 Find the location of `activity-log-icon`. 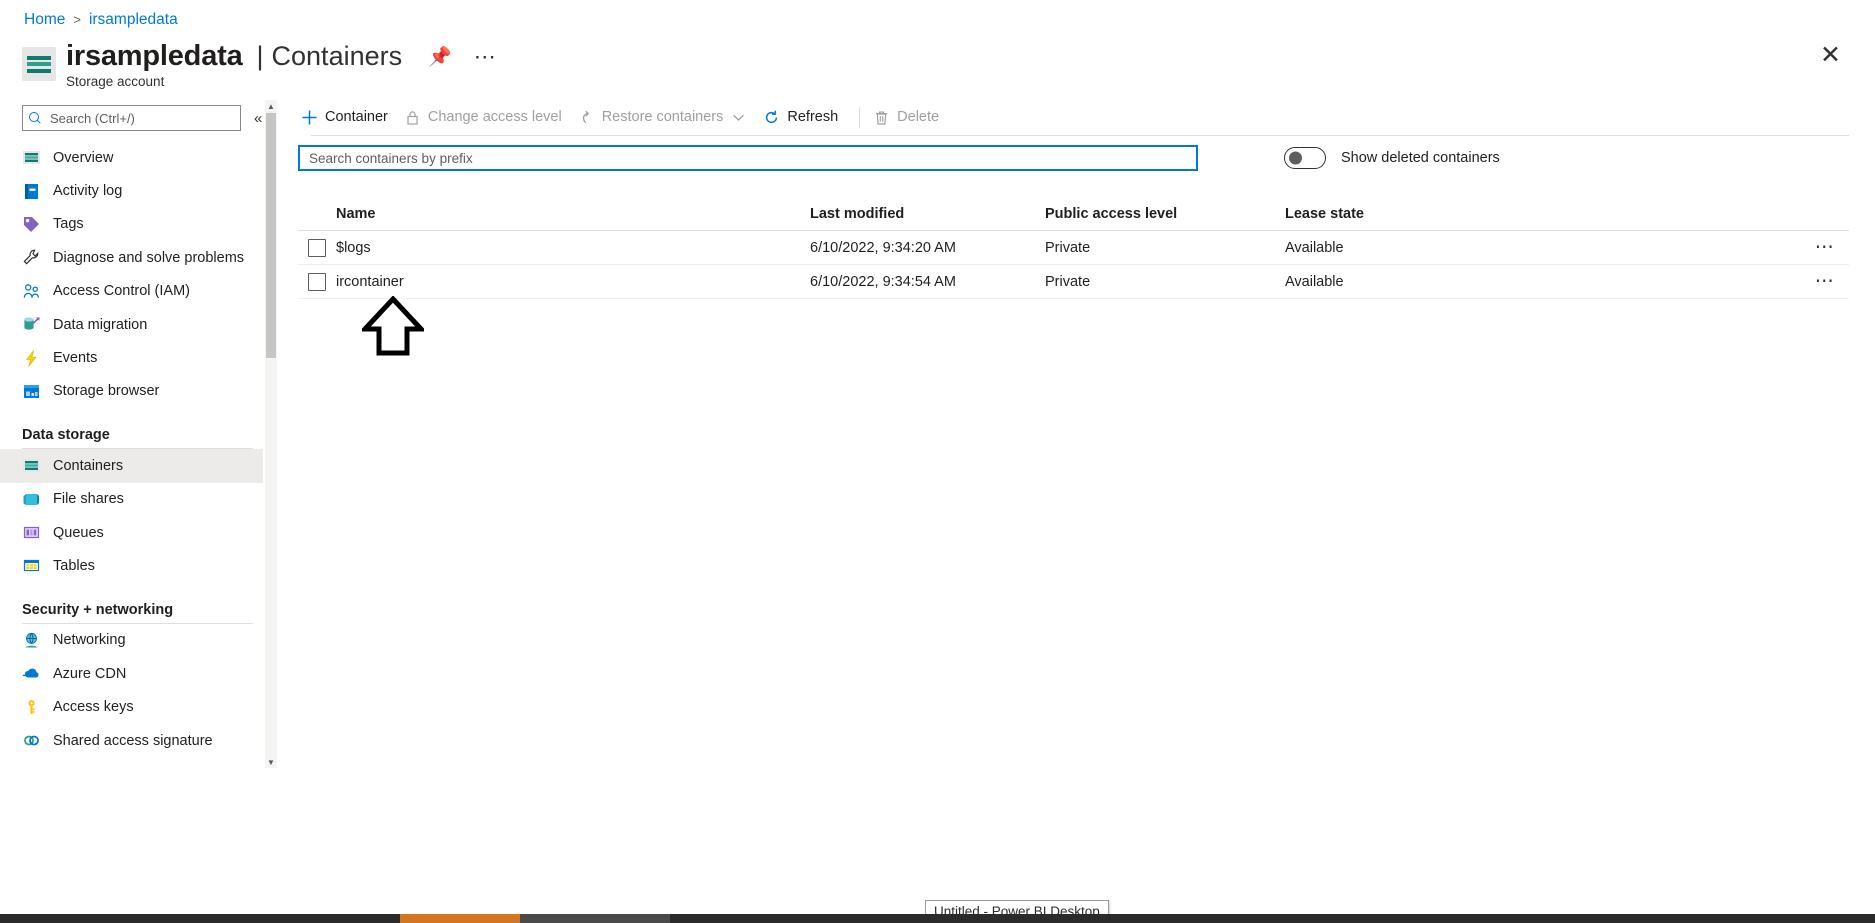

activity-log-icon is located at coordinates (31, 191).